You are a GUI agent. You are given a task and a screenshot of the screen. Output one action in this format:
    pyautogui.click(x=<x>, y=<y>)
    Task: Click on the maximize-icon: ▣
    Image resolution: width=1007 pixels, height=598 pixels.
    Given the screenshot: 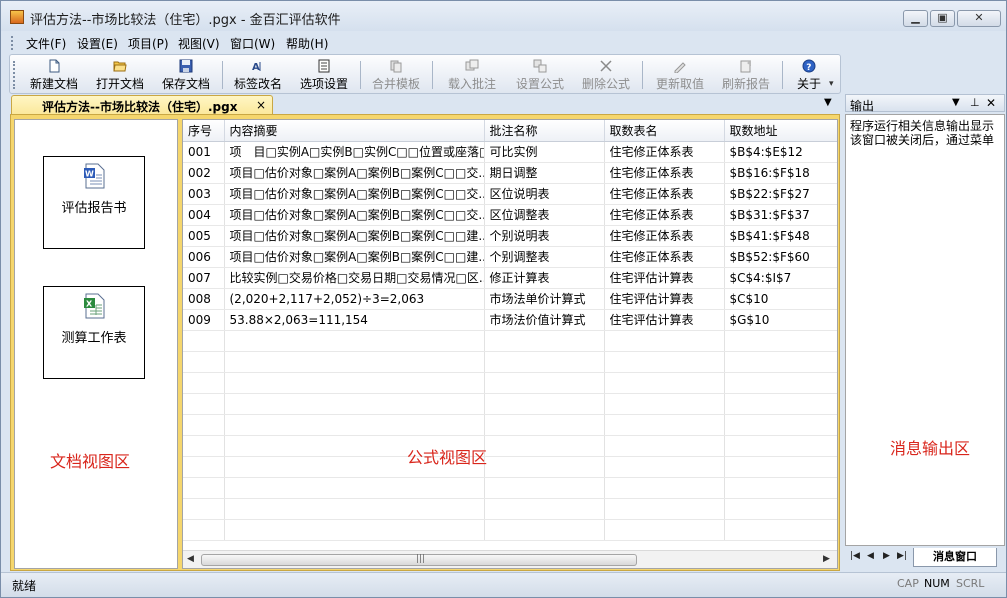 What is the action you would take?
    pyautogui.click(x=942, y=17)
    